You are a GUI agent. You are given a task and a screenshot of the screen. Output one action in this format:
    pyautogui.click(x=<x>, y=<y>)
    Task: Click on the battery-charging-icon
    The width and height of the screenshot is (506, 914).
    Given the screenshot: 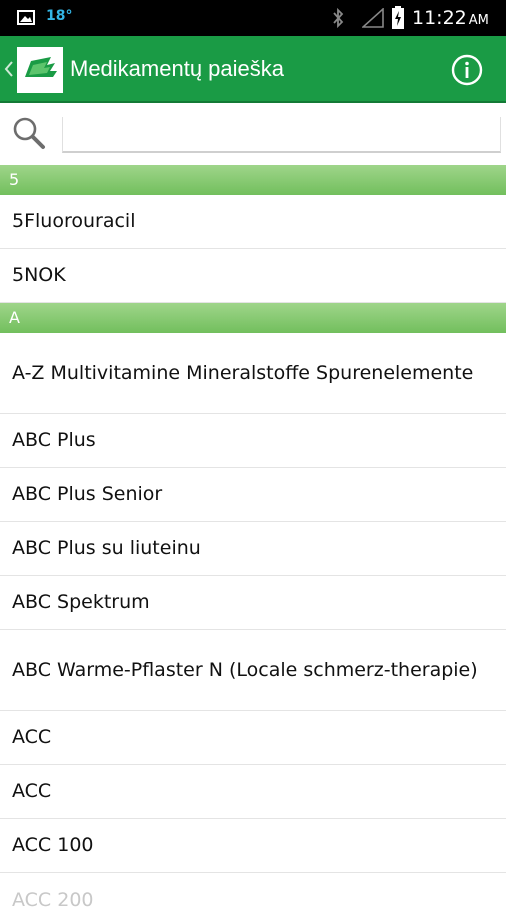 What is the action you would take?
    pyautogui.click(x=398, y=17)
    